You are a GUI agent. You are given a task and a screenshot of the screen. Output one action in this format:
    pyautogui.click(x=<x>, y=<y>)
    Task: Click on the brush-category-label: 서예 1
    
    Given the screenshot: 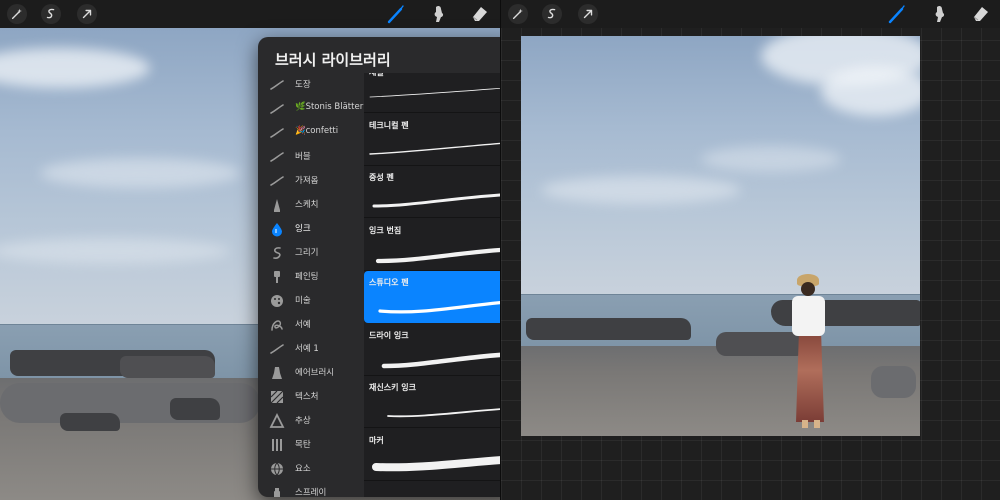 What is the action you would take?
    pyautogui.click(x=307, y=349)
    